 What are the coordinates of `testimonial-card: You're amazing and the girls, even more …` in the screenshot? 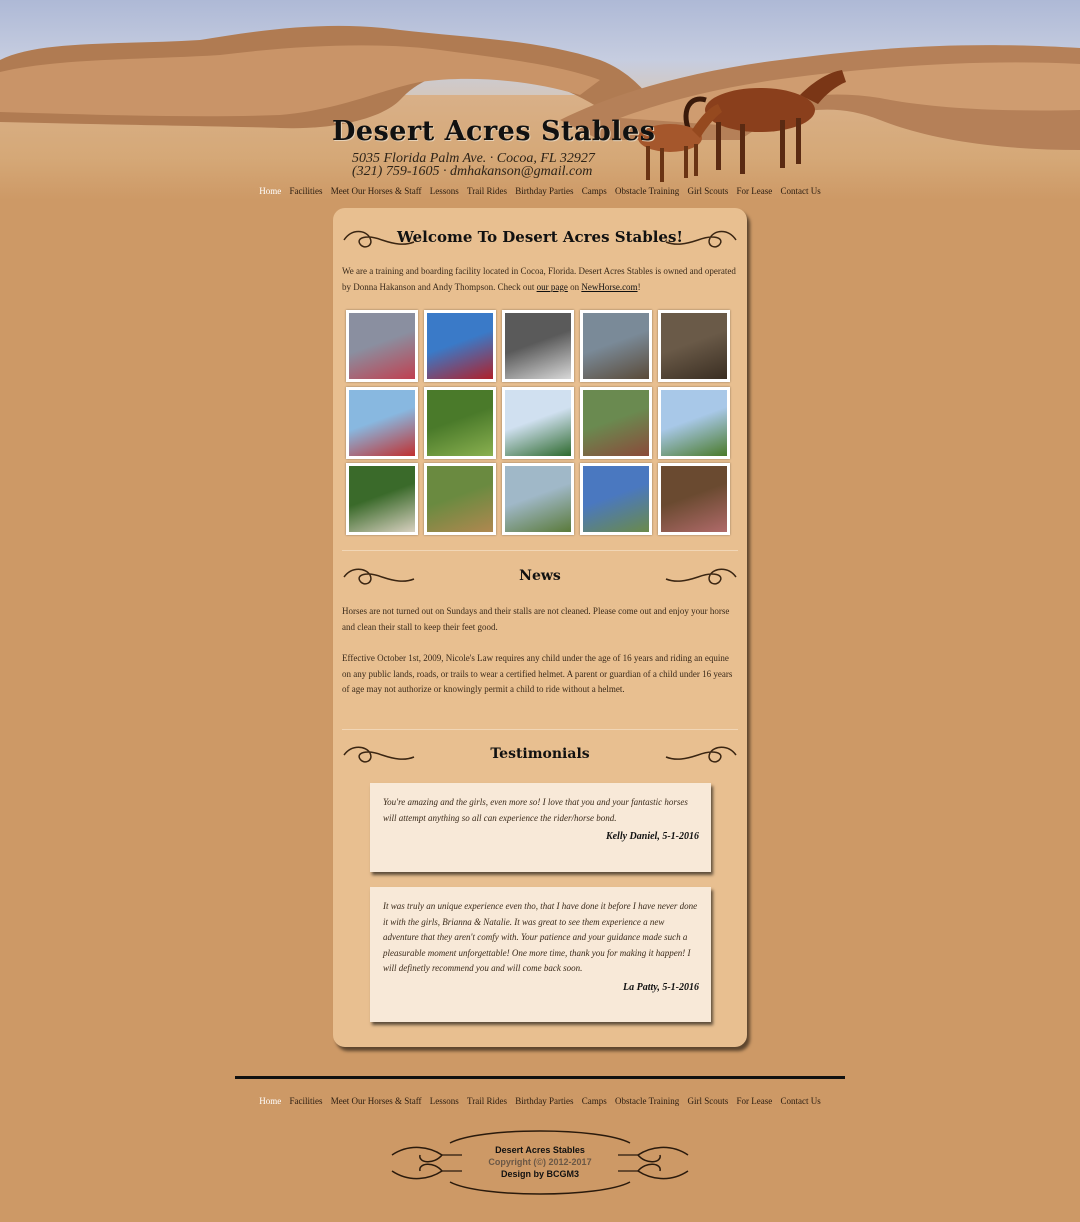 It's located at (540, 827).